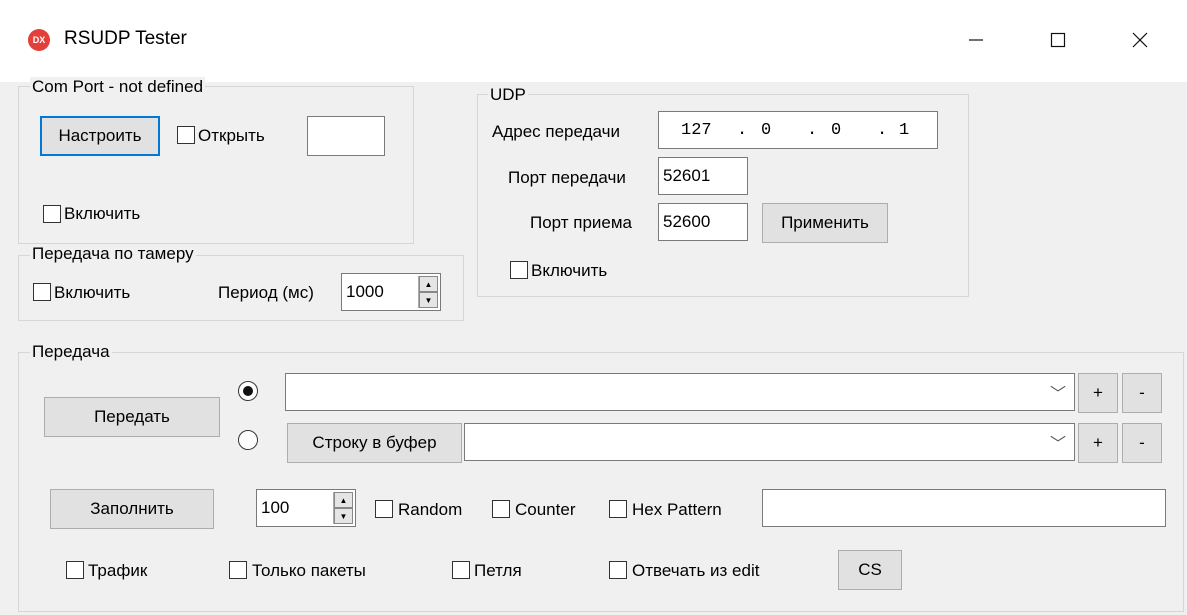 The height and width of the screenshot is (615, 1187). Describe the element at coordinates (677, 509) in the screenshot. I see `hex-pattern-label: Hex Pattern` at that location.